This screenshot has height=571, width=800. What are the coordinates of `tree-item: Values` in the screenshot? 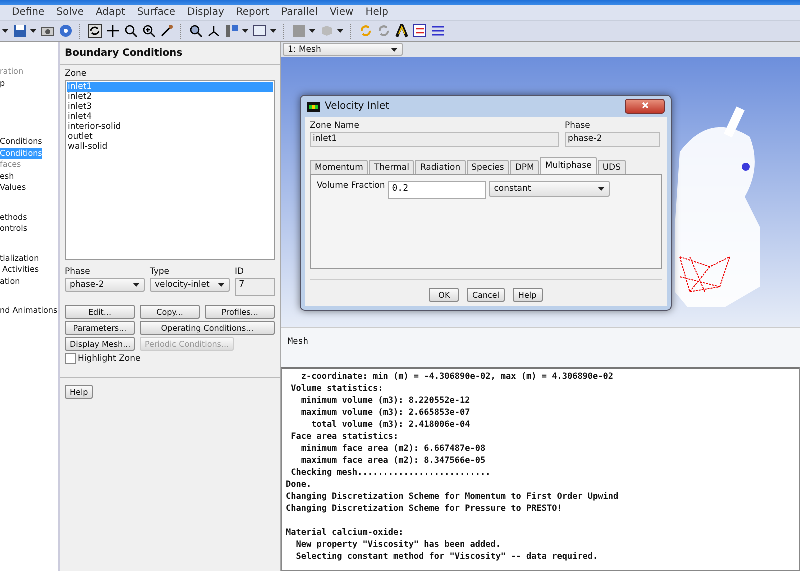 It's located at (13, 187).